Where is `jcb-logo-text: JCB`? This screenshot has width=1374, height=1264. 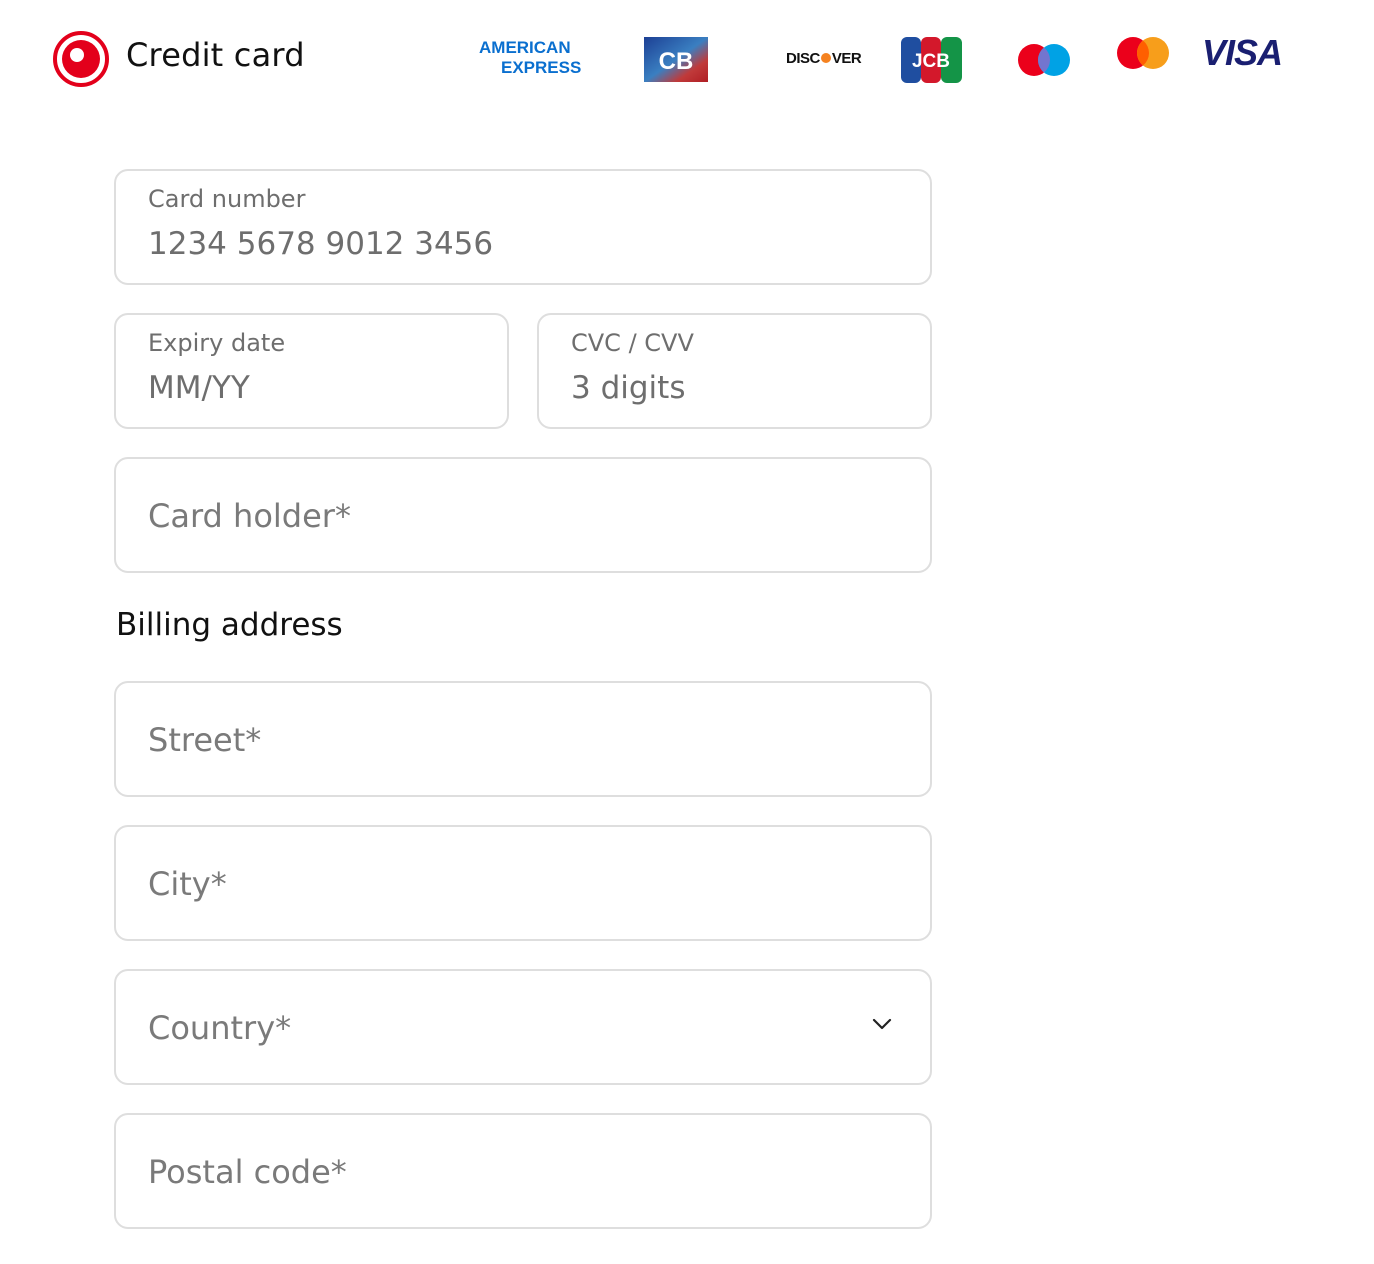 jcb-logo-text: JCB is located at coordinates (931, 61).